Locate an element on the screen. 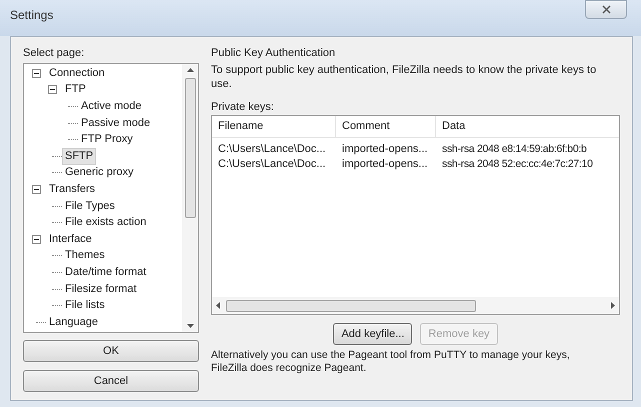 This screenshot has height=407, width=641. tree-item: Active mode is located at coordinates (111, 106).